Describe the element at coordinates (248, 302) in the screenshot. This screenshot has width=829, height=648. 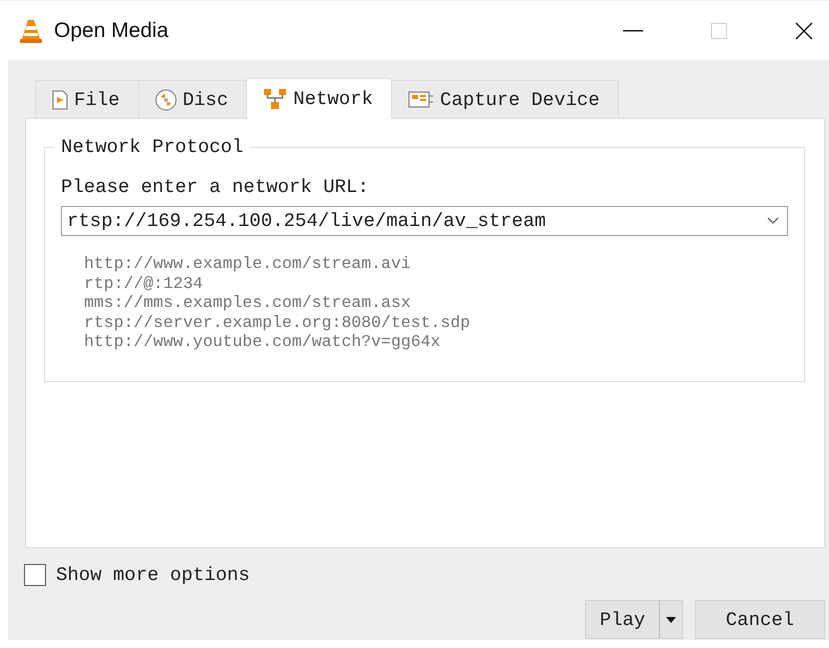
I see `example-url: mms://mms.examples.com/stream.asx` at that location.